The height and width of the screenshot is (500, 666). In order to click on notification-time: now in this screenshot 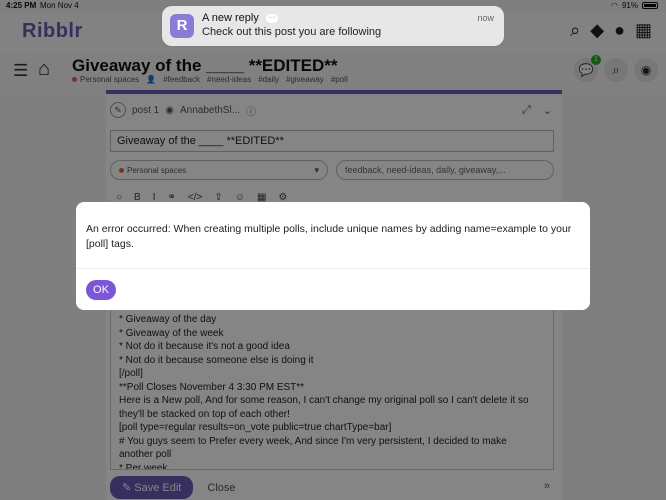, I will do `click(485, 18)`.